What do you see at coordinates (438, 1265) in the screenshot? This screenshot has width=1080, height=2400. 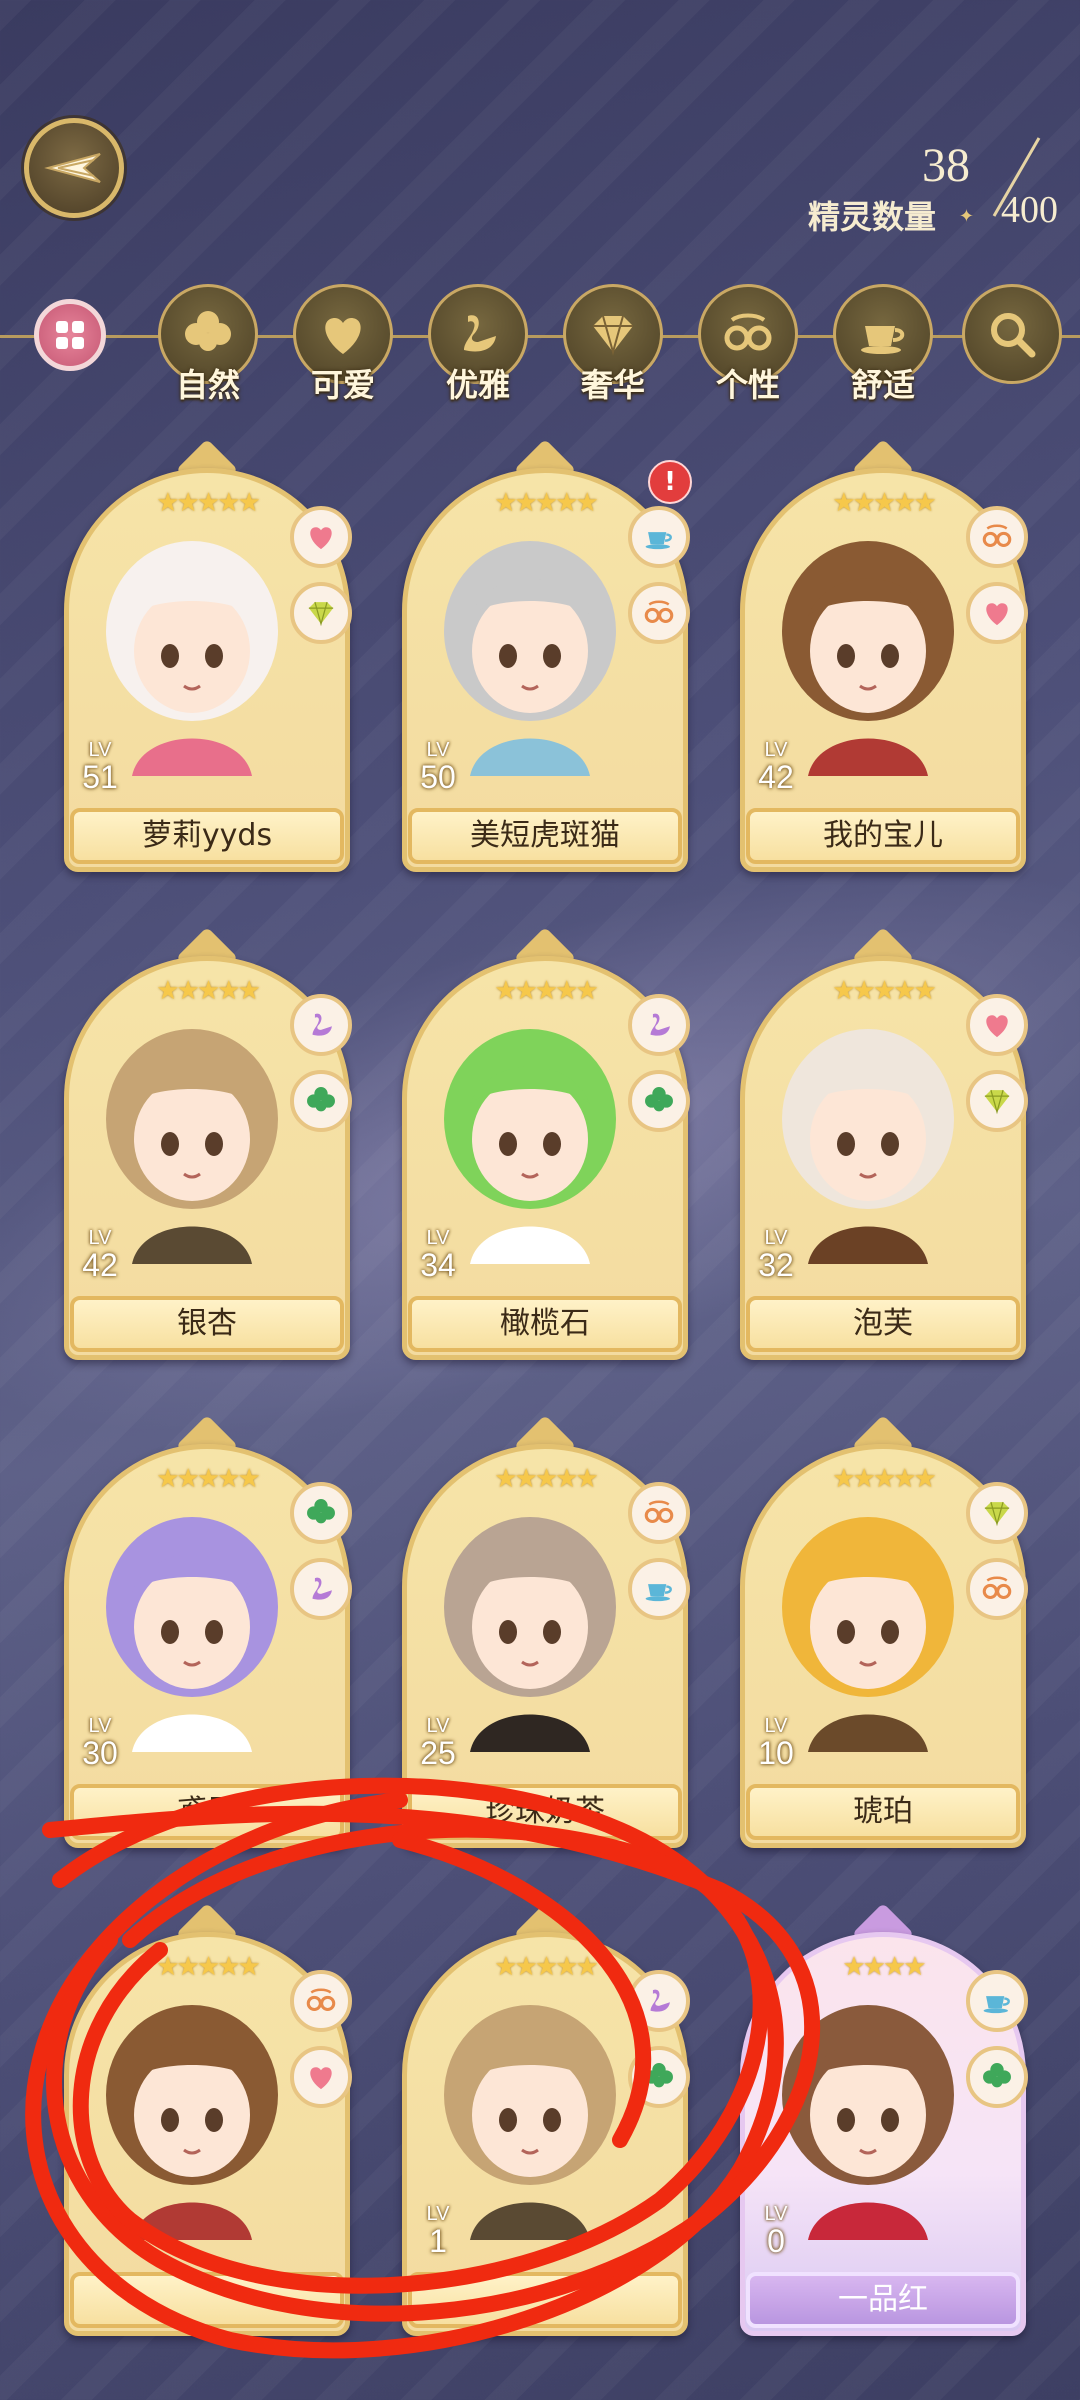 I see `level-number: 34` at bounding box center [438, 1265].